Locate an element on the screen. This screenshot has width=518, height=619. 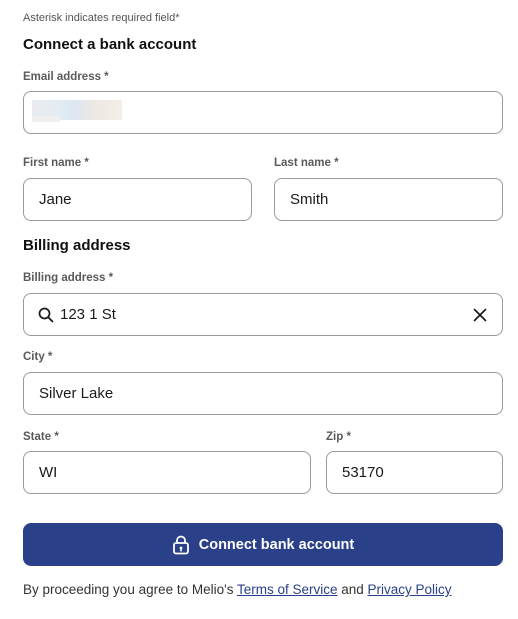
connect-bank-account-label: Connect bank account is located at coordinates (276, 544).